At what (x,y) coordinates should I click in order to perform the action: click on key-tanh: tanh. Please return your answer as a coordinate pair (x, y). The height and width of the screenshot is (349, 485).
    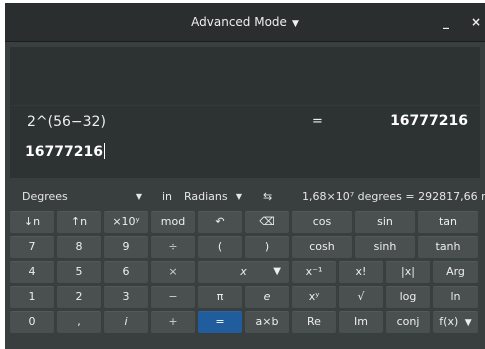
    Looking at the image, I should click on (448, 247).